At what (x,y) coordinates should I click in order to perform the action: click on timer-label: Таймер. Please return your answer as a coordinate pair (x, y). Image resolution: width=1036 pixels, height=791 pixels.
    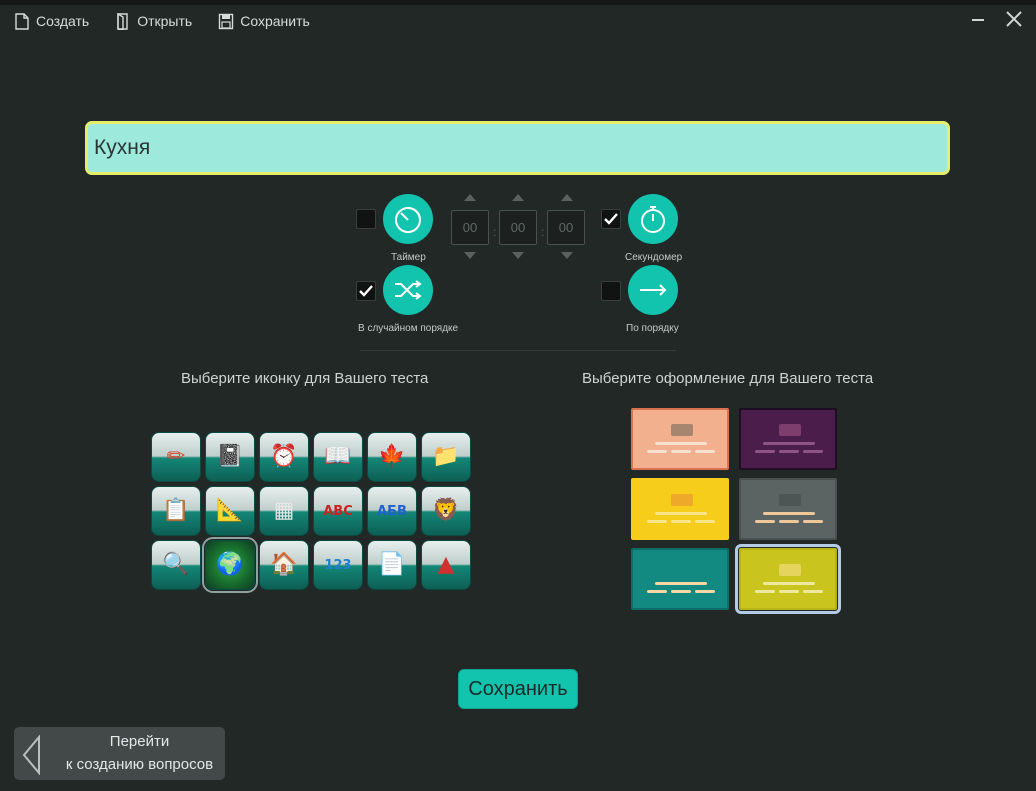
    Looking at the image, I should click on (408, 257).